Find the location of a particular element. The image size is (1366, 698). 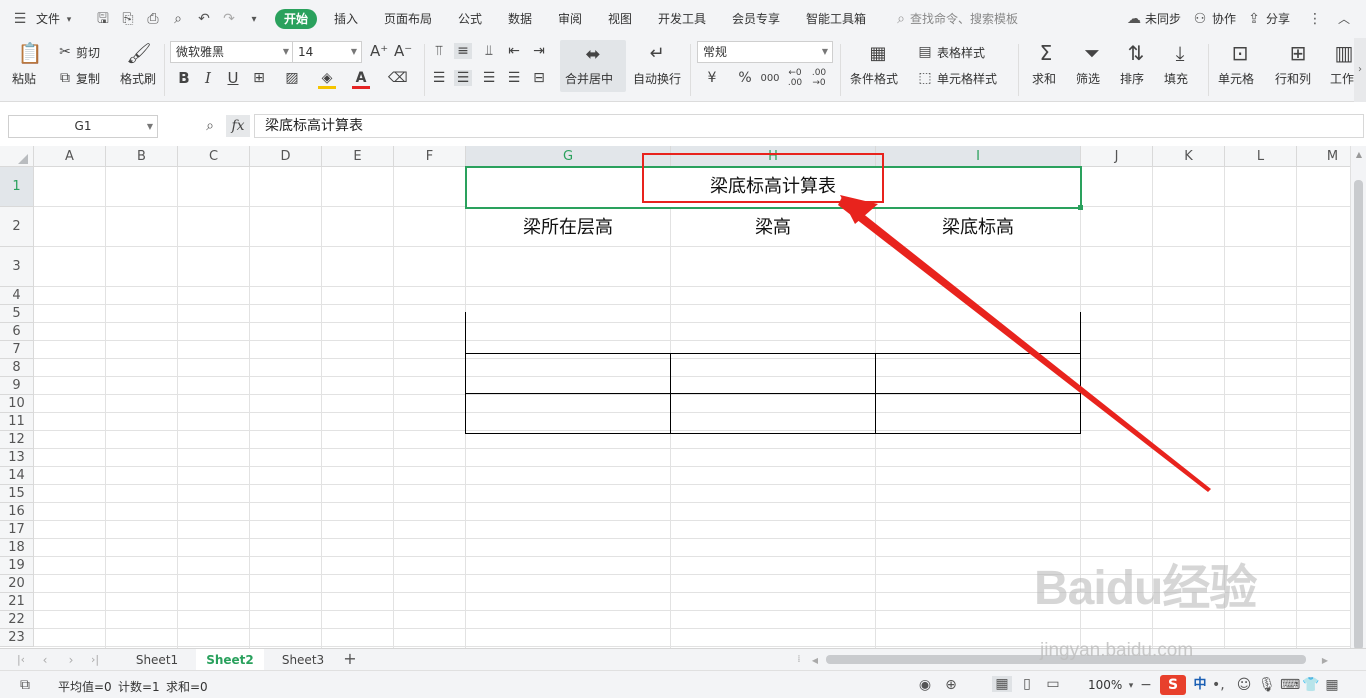

sheet-tab-3: Sheet3 is located at coordinates (303, 660).